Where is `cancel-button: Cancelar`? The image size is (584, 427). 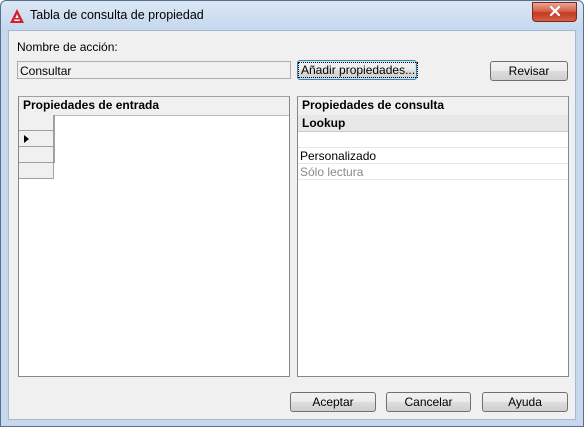 cancel-button: Cancelar is located at coordinates (428, 402).